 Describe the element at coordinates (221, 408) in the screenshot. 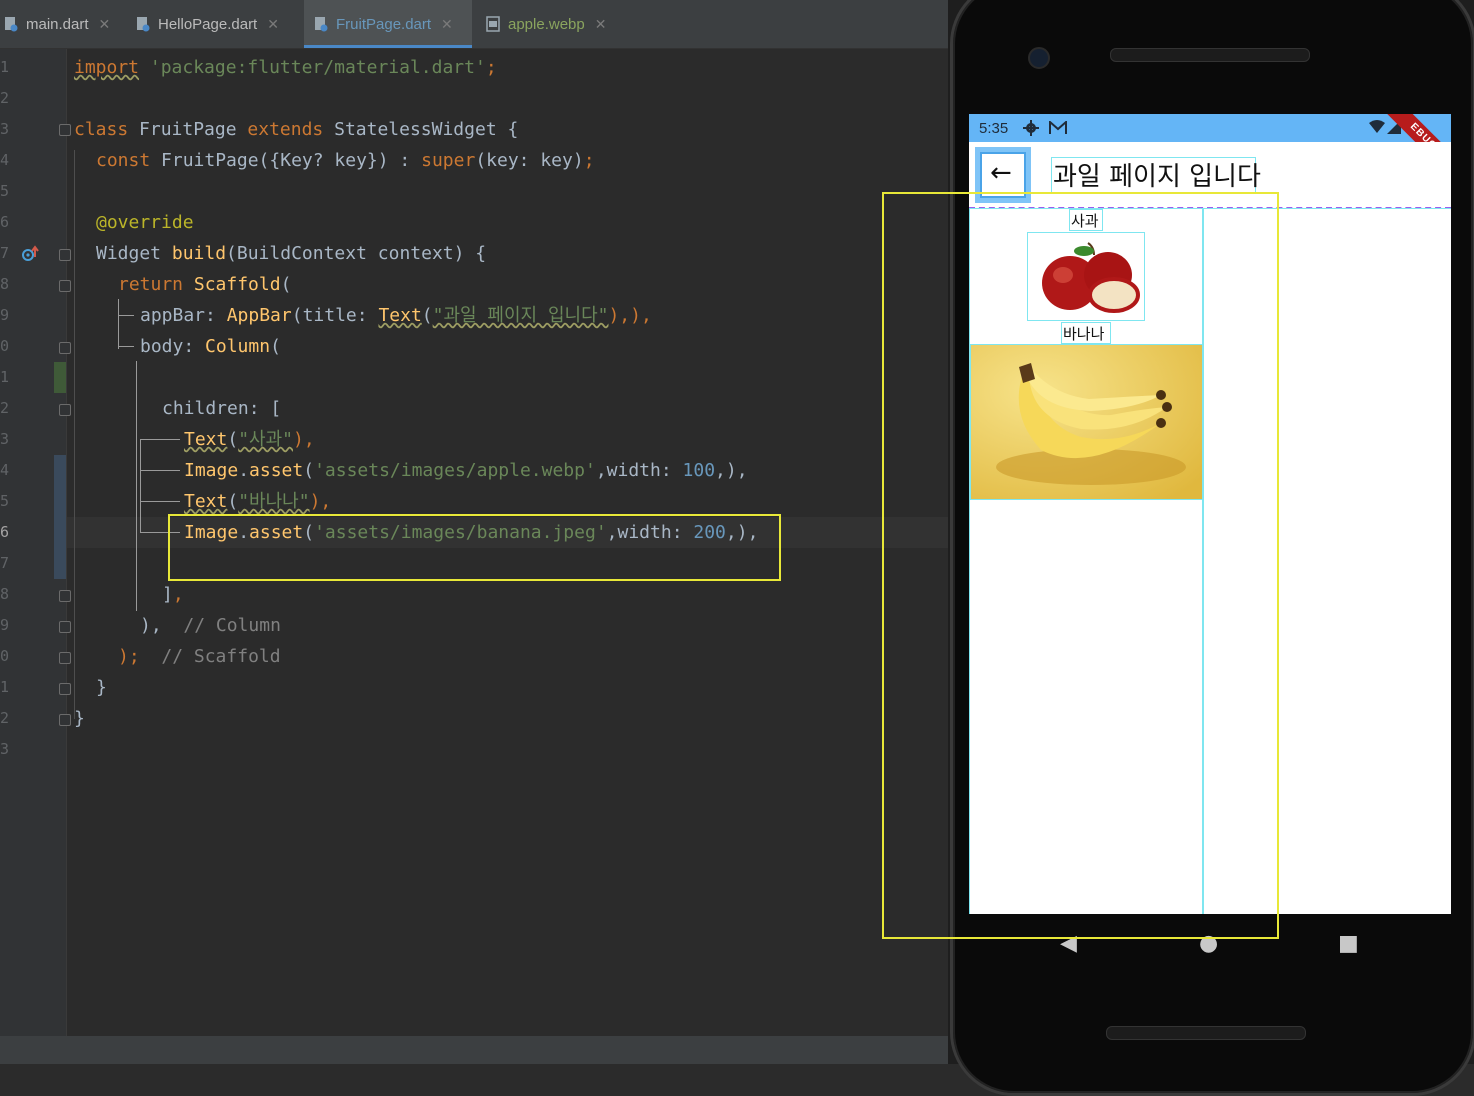

I see `code-line-12: children: [` at that location.